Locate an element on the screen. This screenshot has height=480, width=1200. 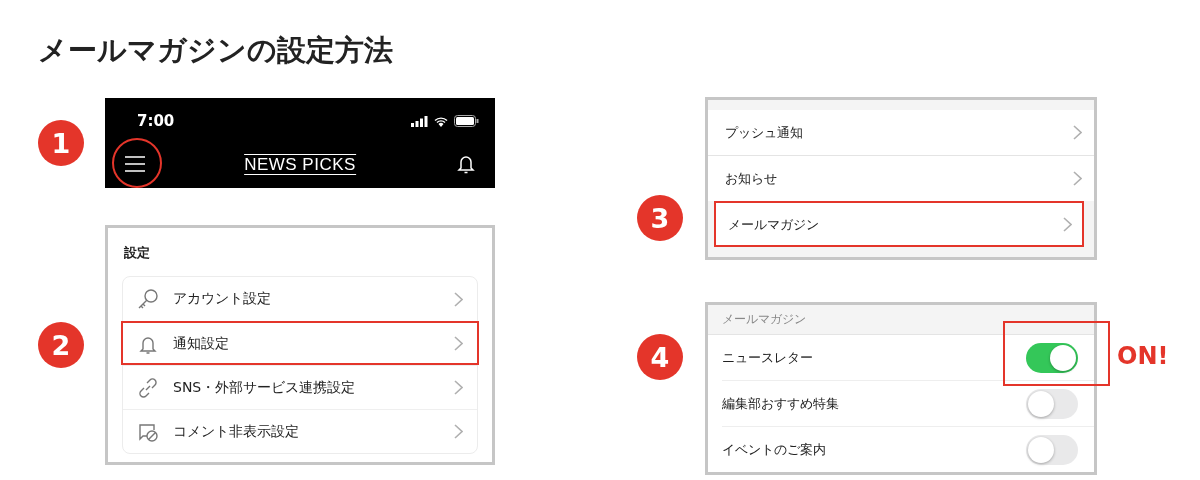
menu-item: アカウント設定 is located at coordinates (300, 299).